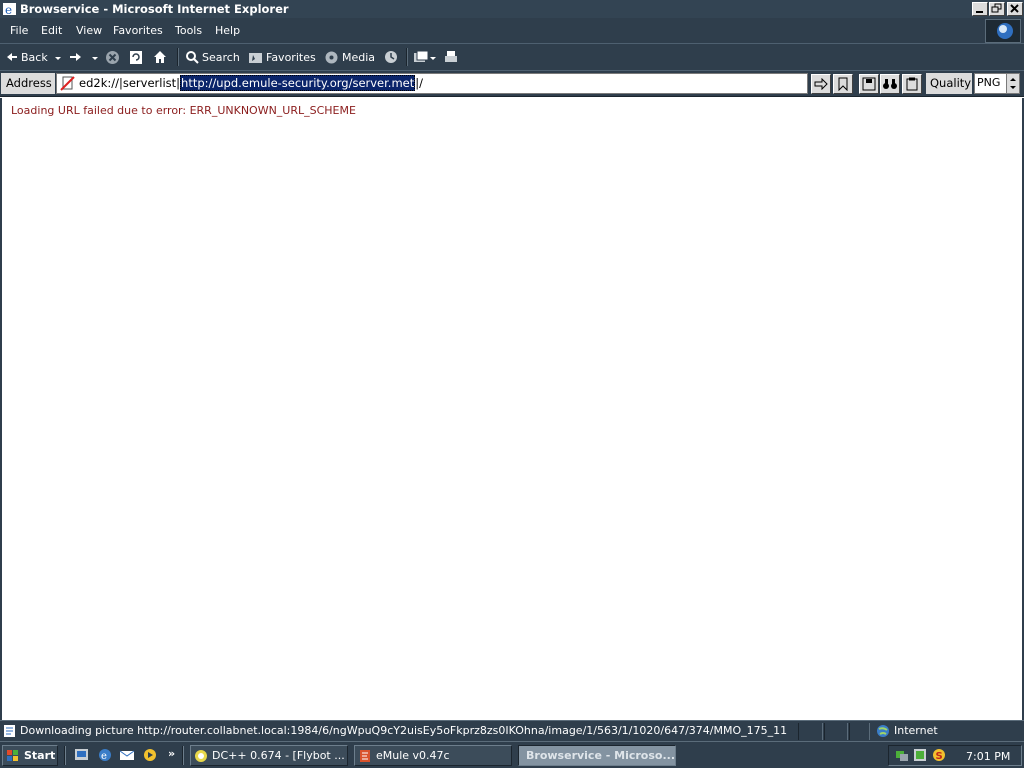 This screenshot has width=1024, height=768. Describe the element at coordinates (34, 57) in the screenshot. I see `back-label: Back` at that location.